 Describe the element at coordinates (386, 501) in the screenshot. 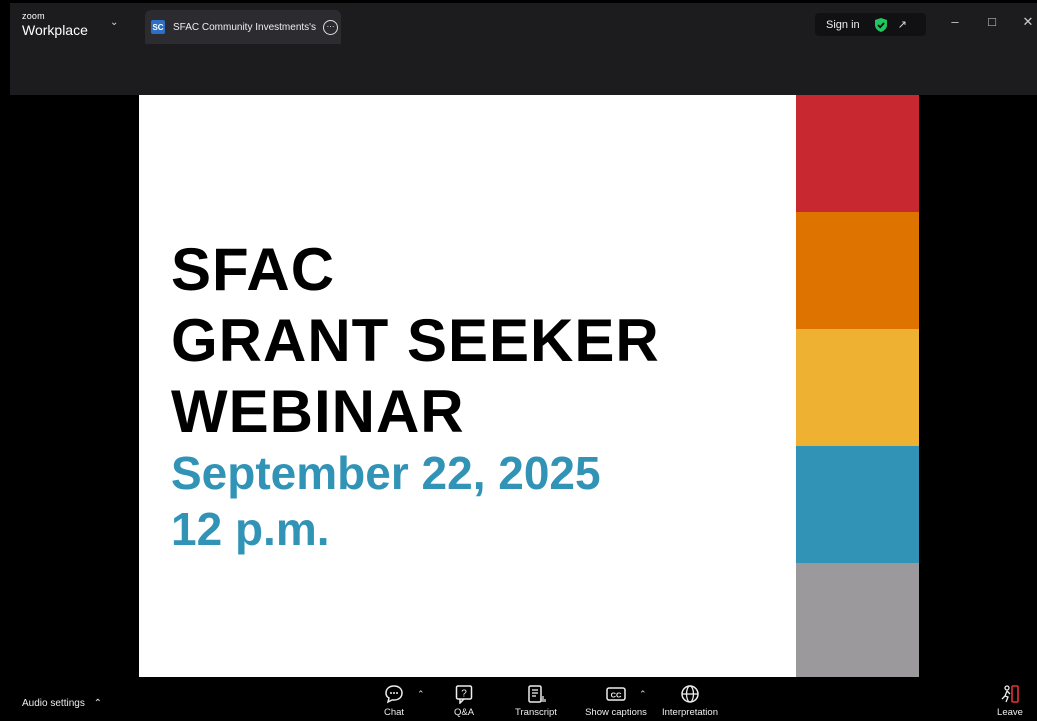

I see `slide-date: September 22, 2025 12 p.m.` at that location.